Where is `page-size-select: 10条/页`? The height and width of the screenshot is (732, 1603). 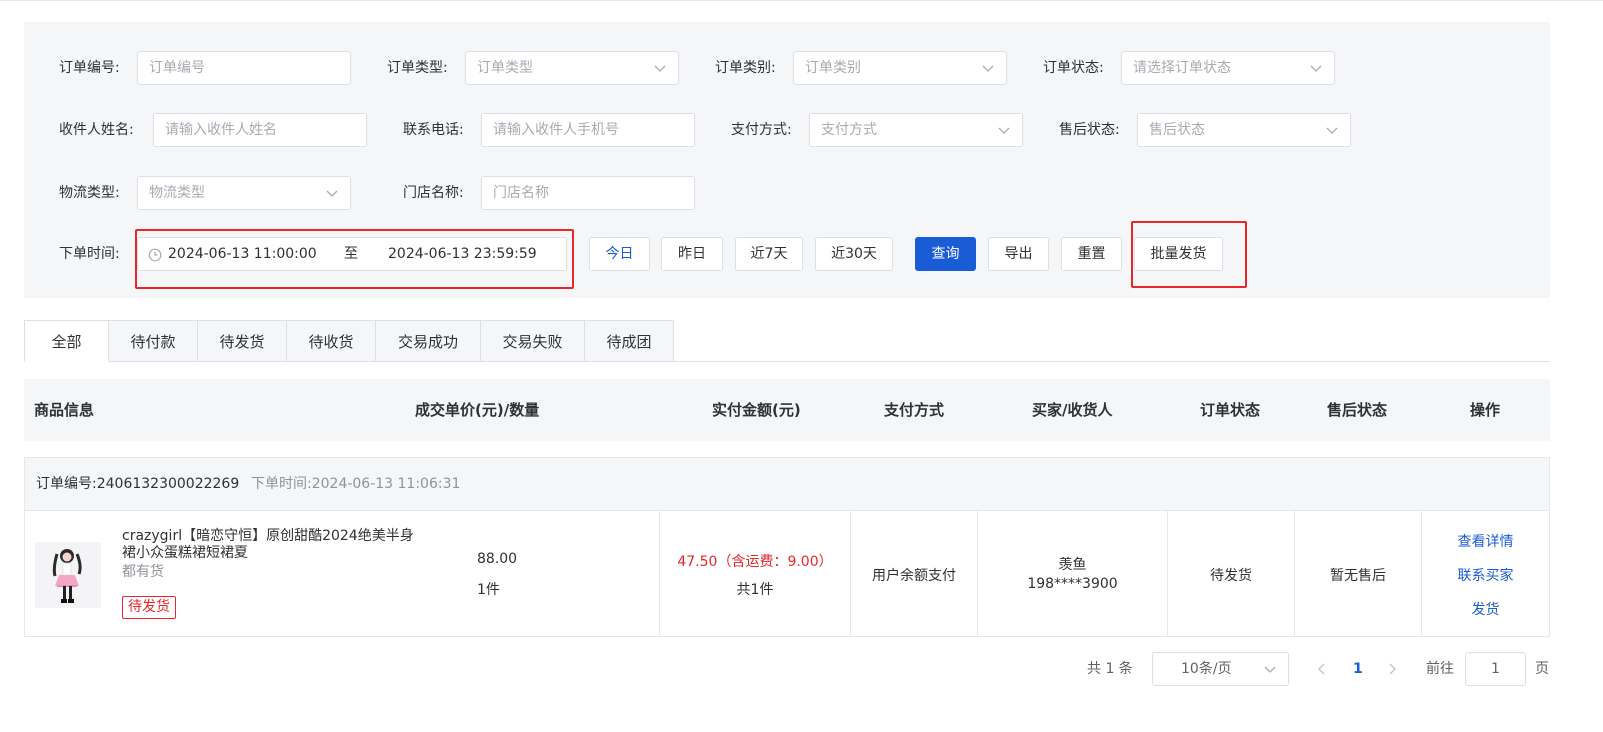 page-size-select: 10条/页 is located at coordinates (1220, 669).